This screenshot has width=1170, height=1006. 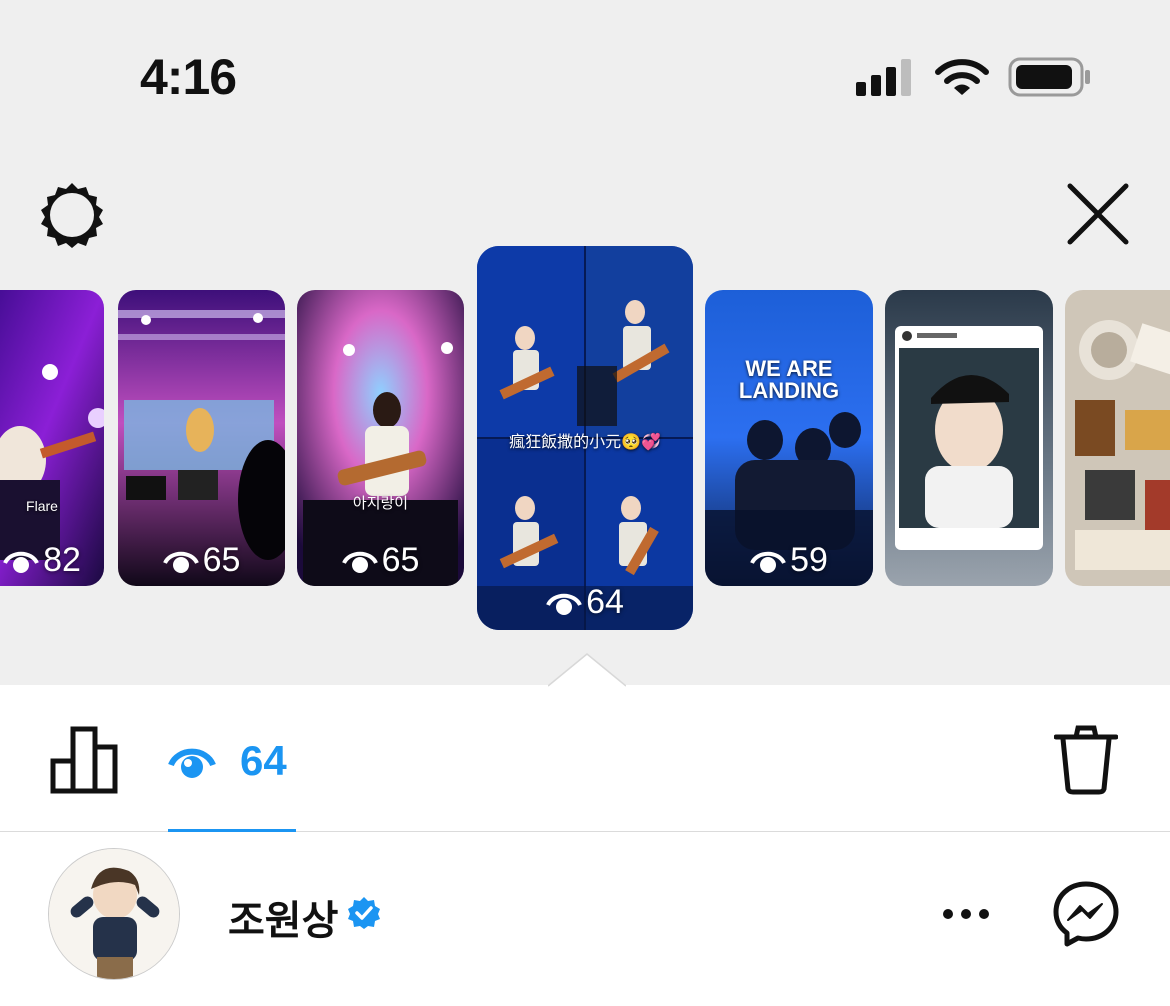 What do you see at coordinates (789, 560) in the screenshot?
I see `story-views: 59` at bounding box center [789, 560].